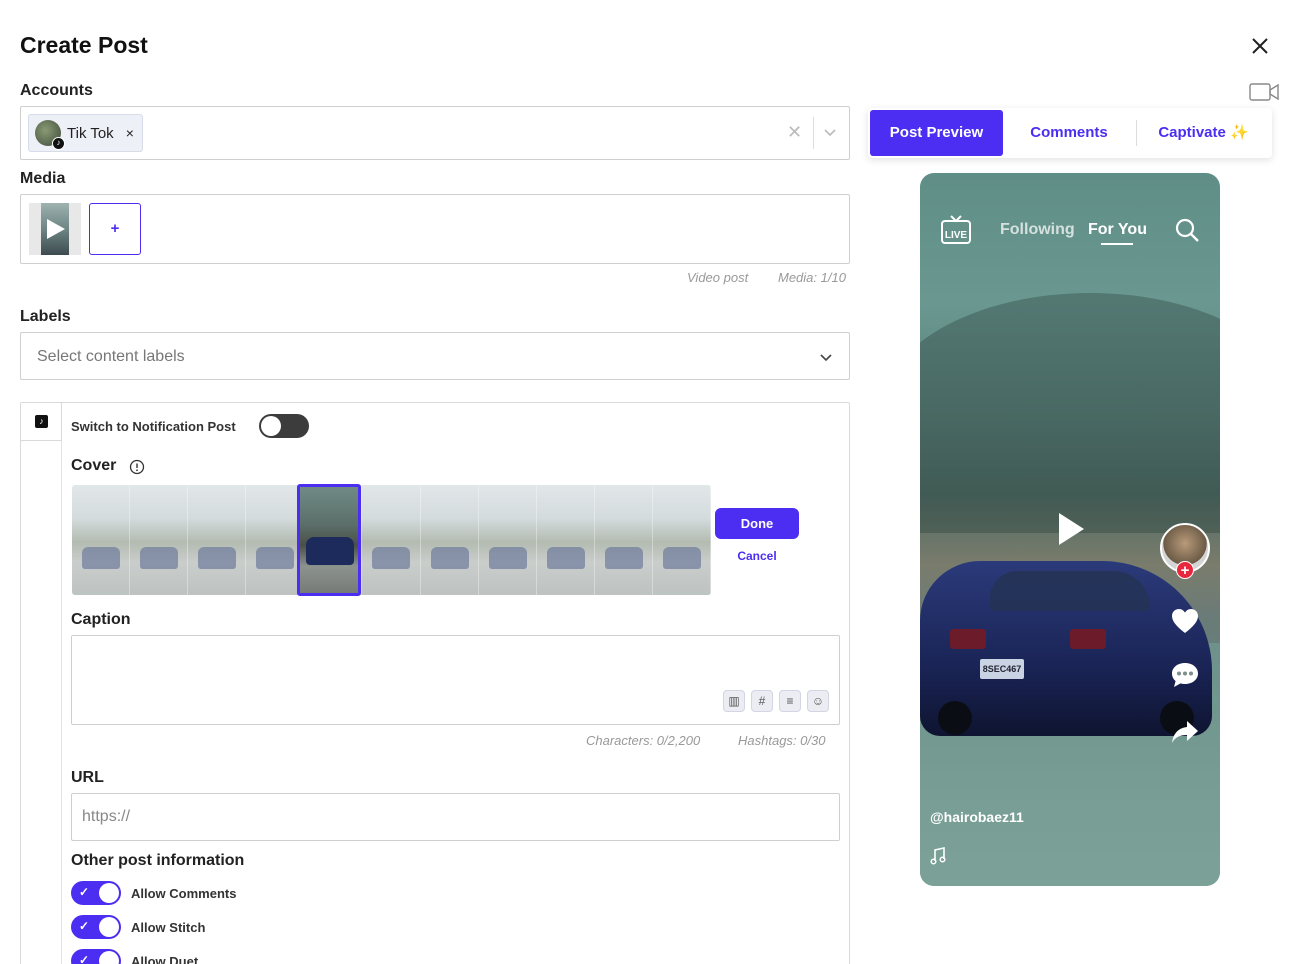  What do you see at coordinates (956, 235) in the screenshot?
I see `svg-text: LIVE` at bounding box center [956, 235].